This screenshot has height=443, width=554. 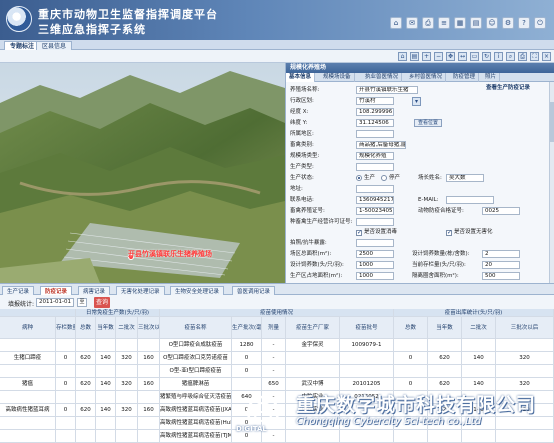 I want to click on user-icon: ☺, so click(x=492, y=23).